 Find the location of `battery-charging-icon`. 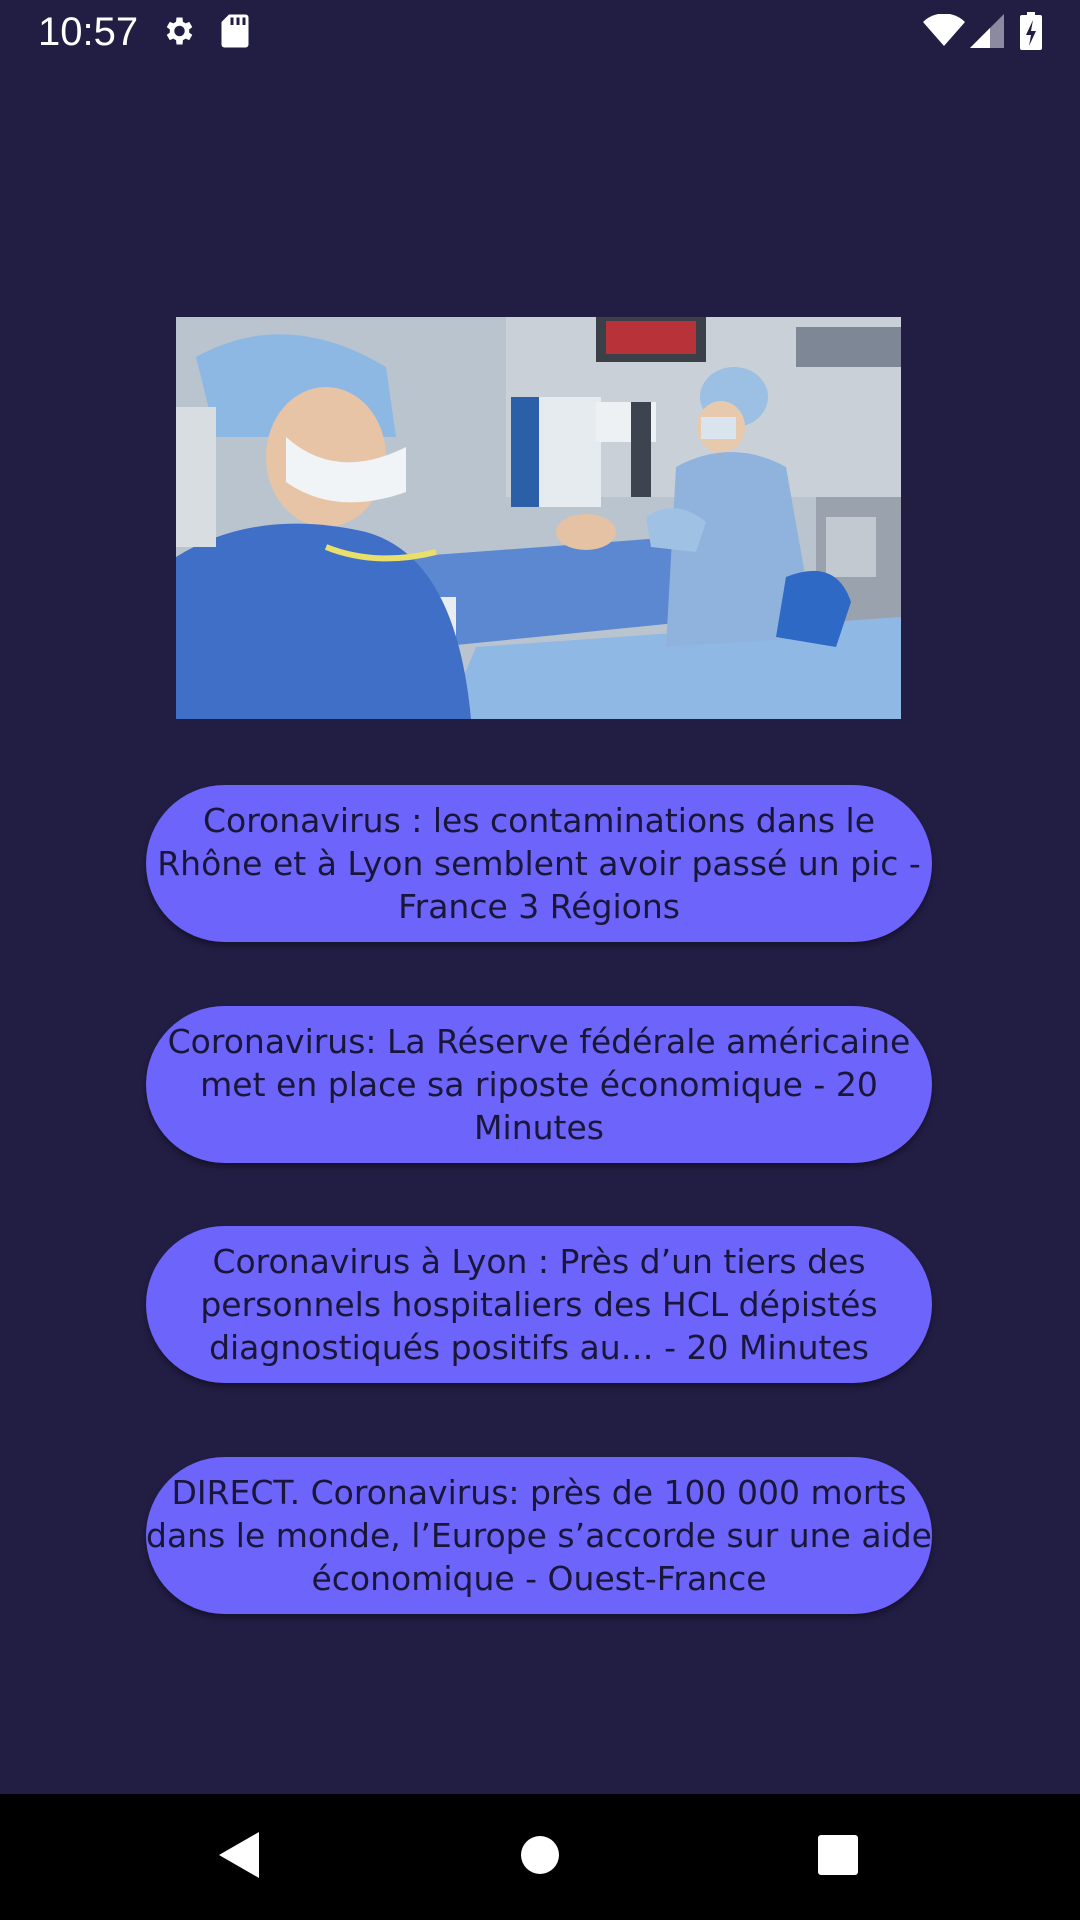

battery-charging-icon is located at coordinates (1031, 33).